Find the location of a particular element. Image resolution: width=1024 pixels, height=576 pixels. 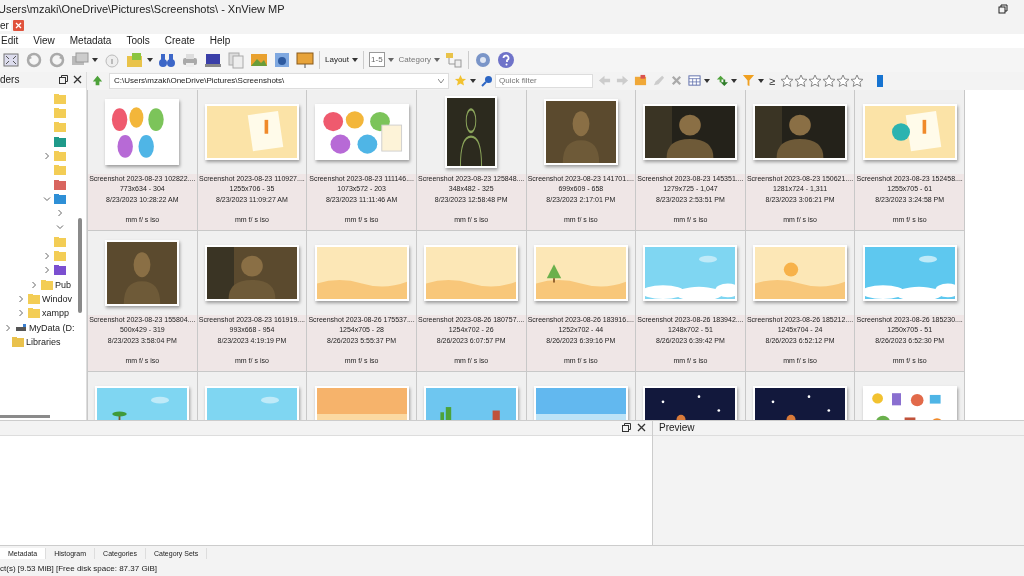

menu-item: Metadata is located at coordinates (90, 41).